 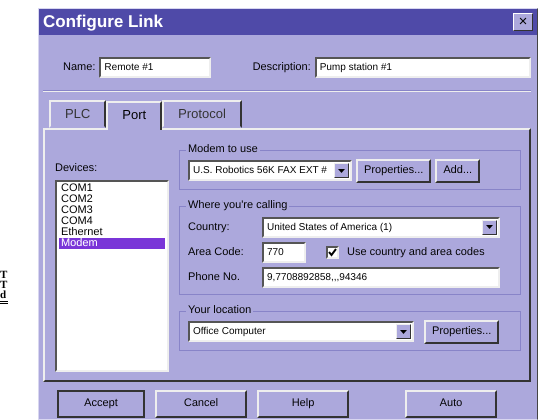 What do you see at coordinates (332, 252) in the screenshot?
I see `checkbox` at bounding box center [332, 252].